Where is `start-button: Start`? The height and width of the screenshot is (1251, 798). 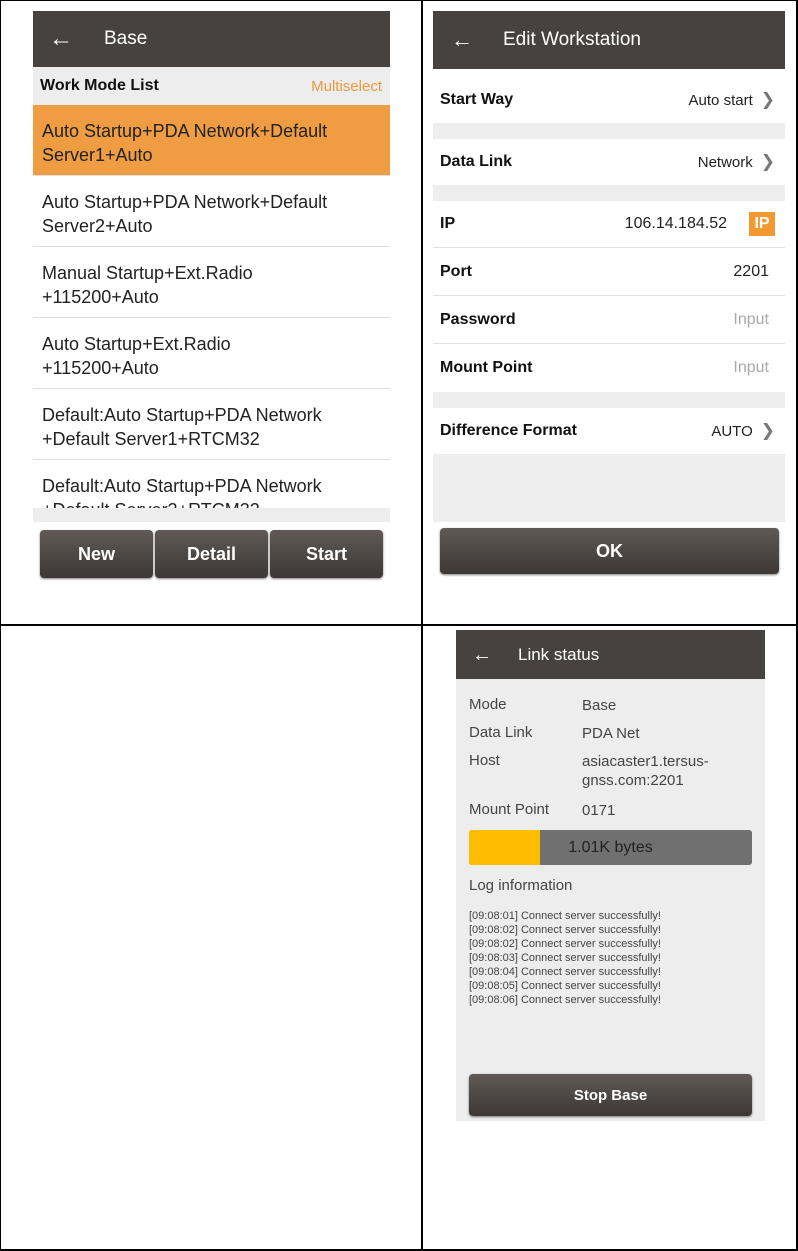
start-button: Start is located at coordinates (326, 554).